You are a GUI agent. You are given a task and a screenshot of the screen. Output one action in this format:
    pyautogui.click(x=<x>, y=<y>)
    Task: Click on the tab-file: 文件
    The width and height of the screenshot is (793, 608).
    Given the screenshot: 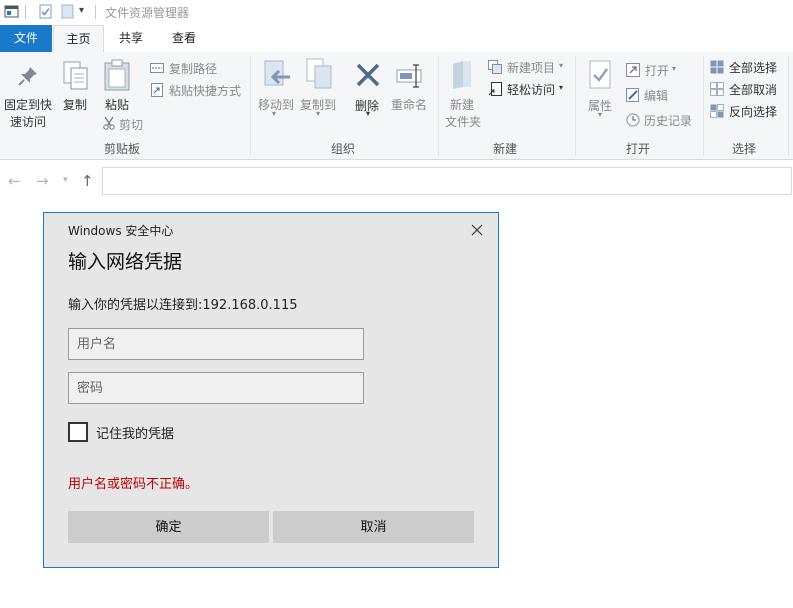 What is the action you would take?
    pyautogui.click(x=26, y=38)
    